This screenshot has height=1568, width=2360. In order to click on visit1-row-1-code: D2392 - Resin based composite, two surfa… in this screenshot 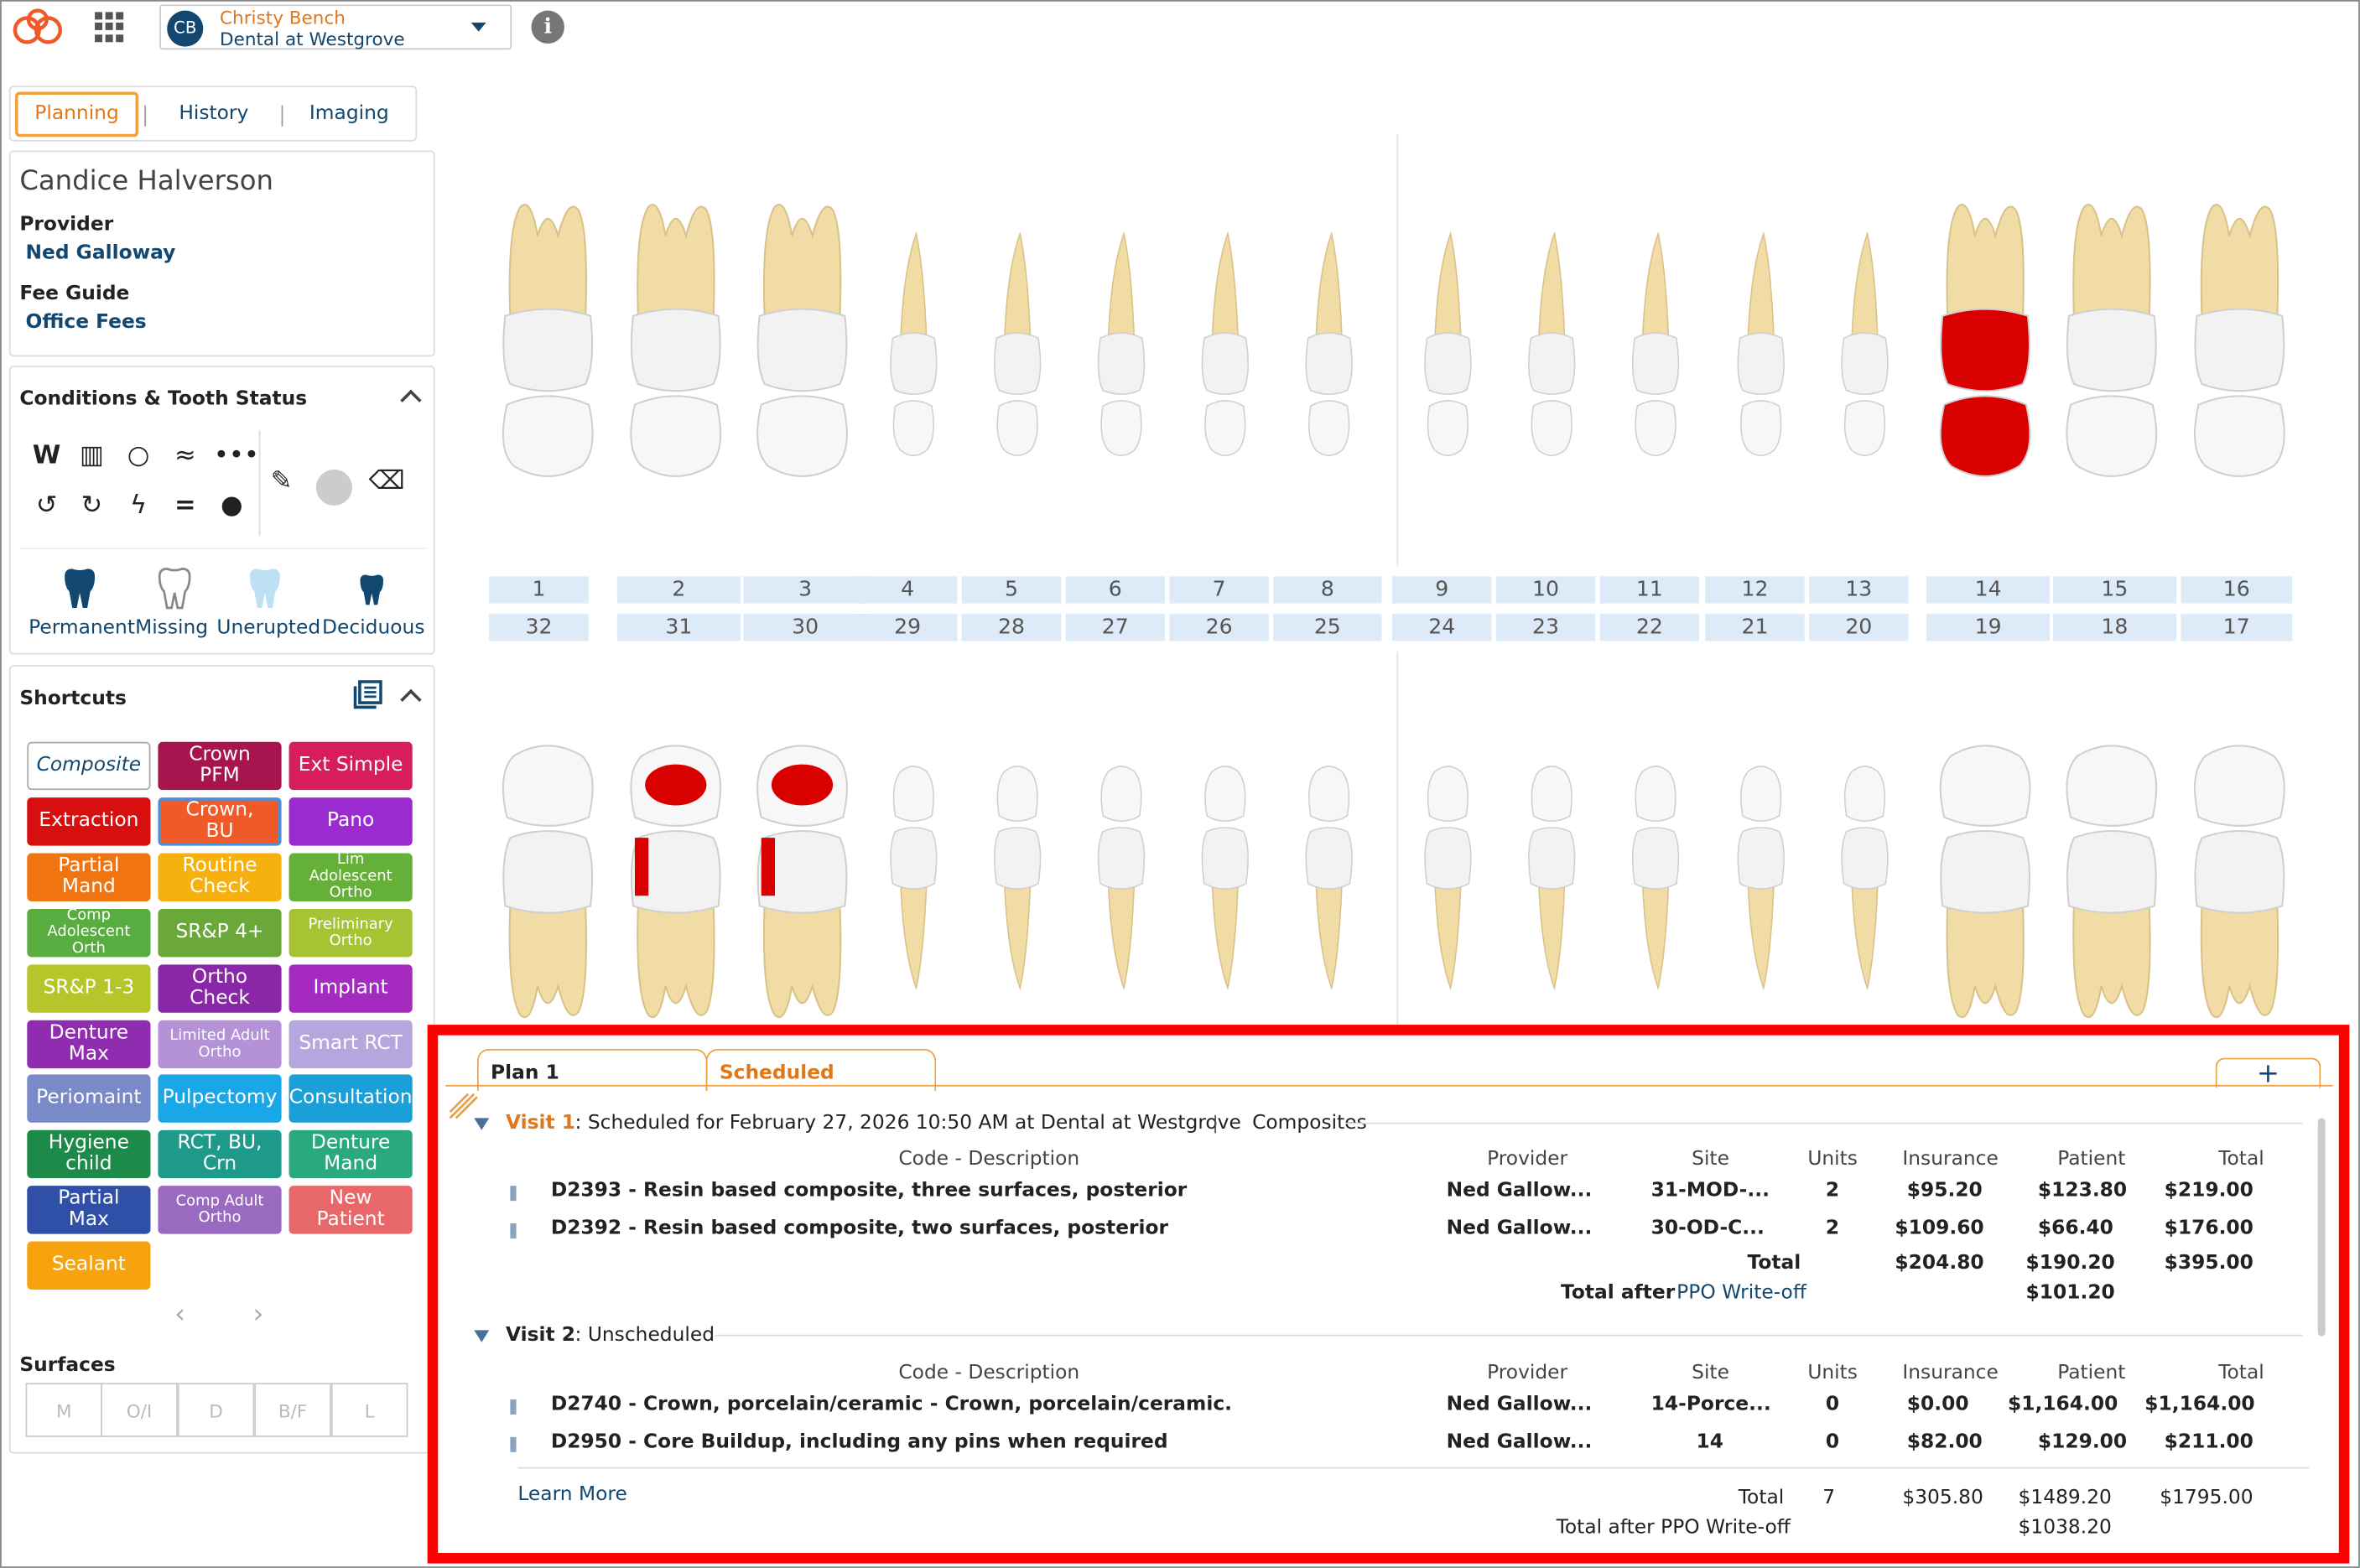, I will do `click(860, 1228)`.